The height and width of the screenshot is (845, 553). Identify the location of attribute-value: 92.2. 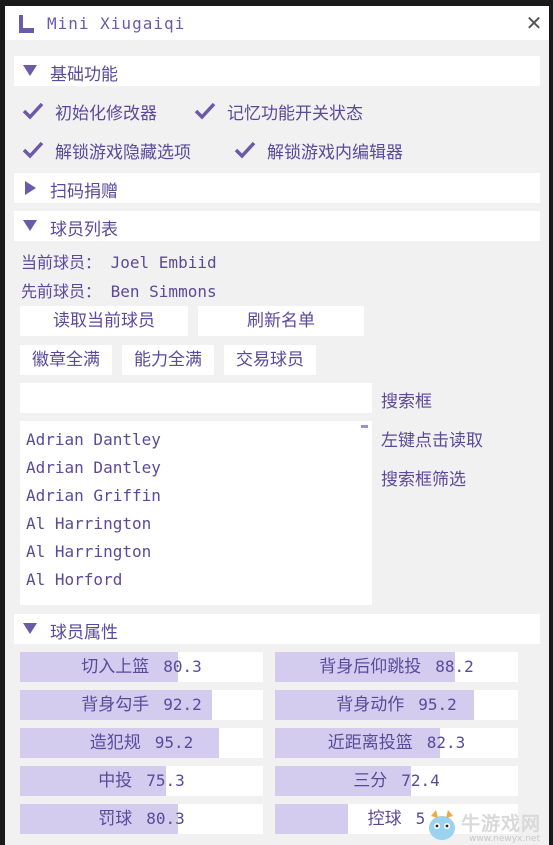
(182, 704).